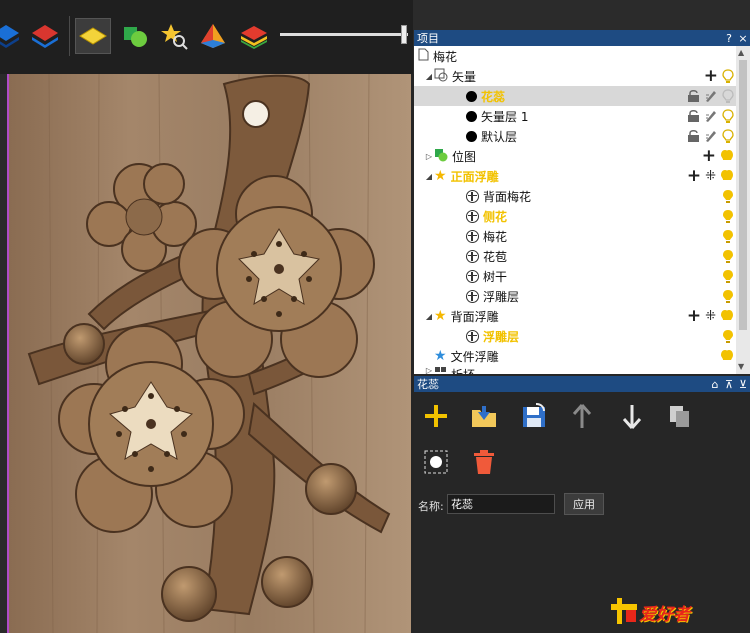  Describe the element at coordinates (743, 384) in the screenshot. I see `maximize-icon: ⊻` at that location.